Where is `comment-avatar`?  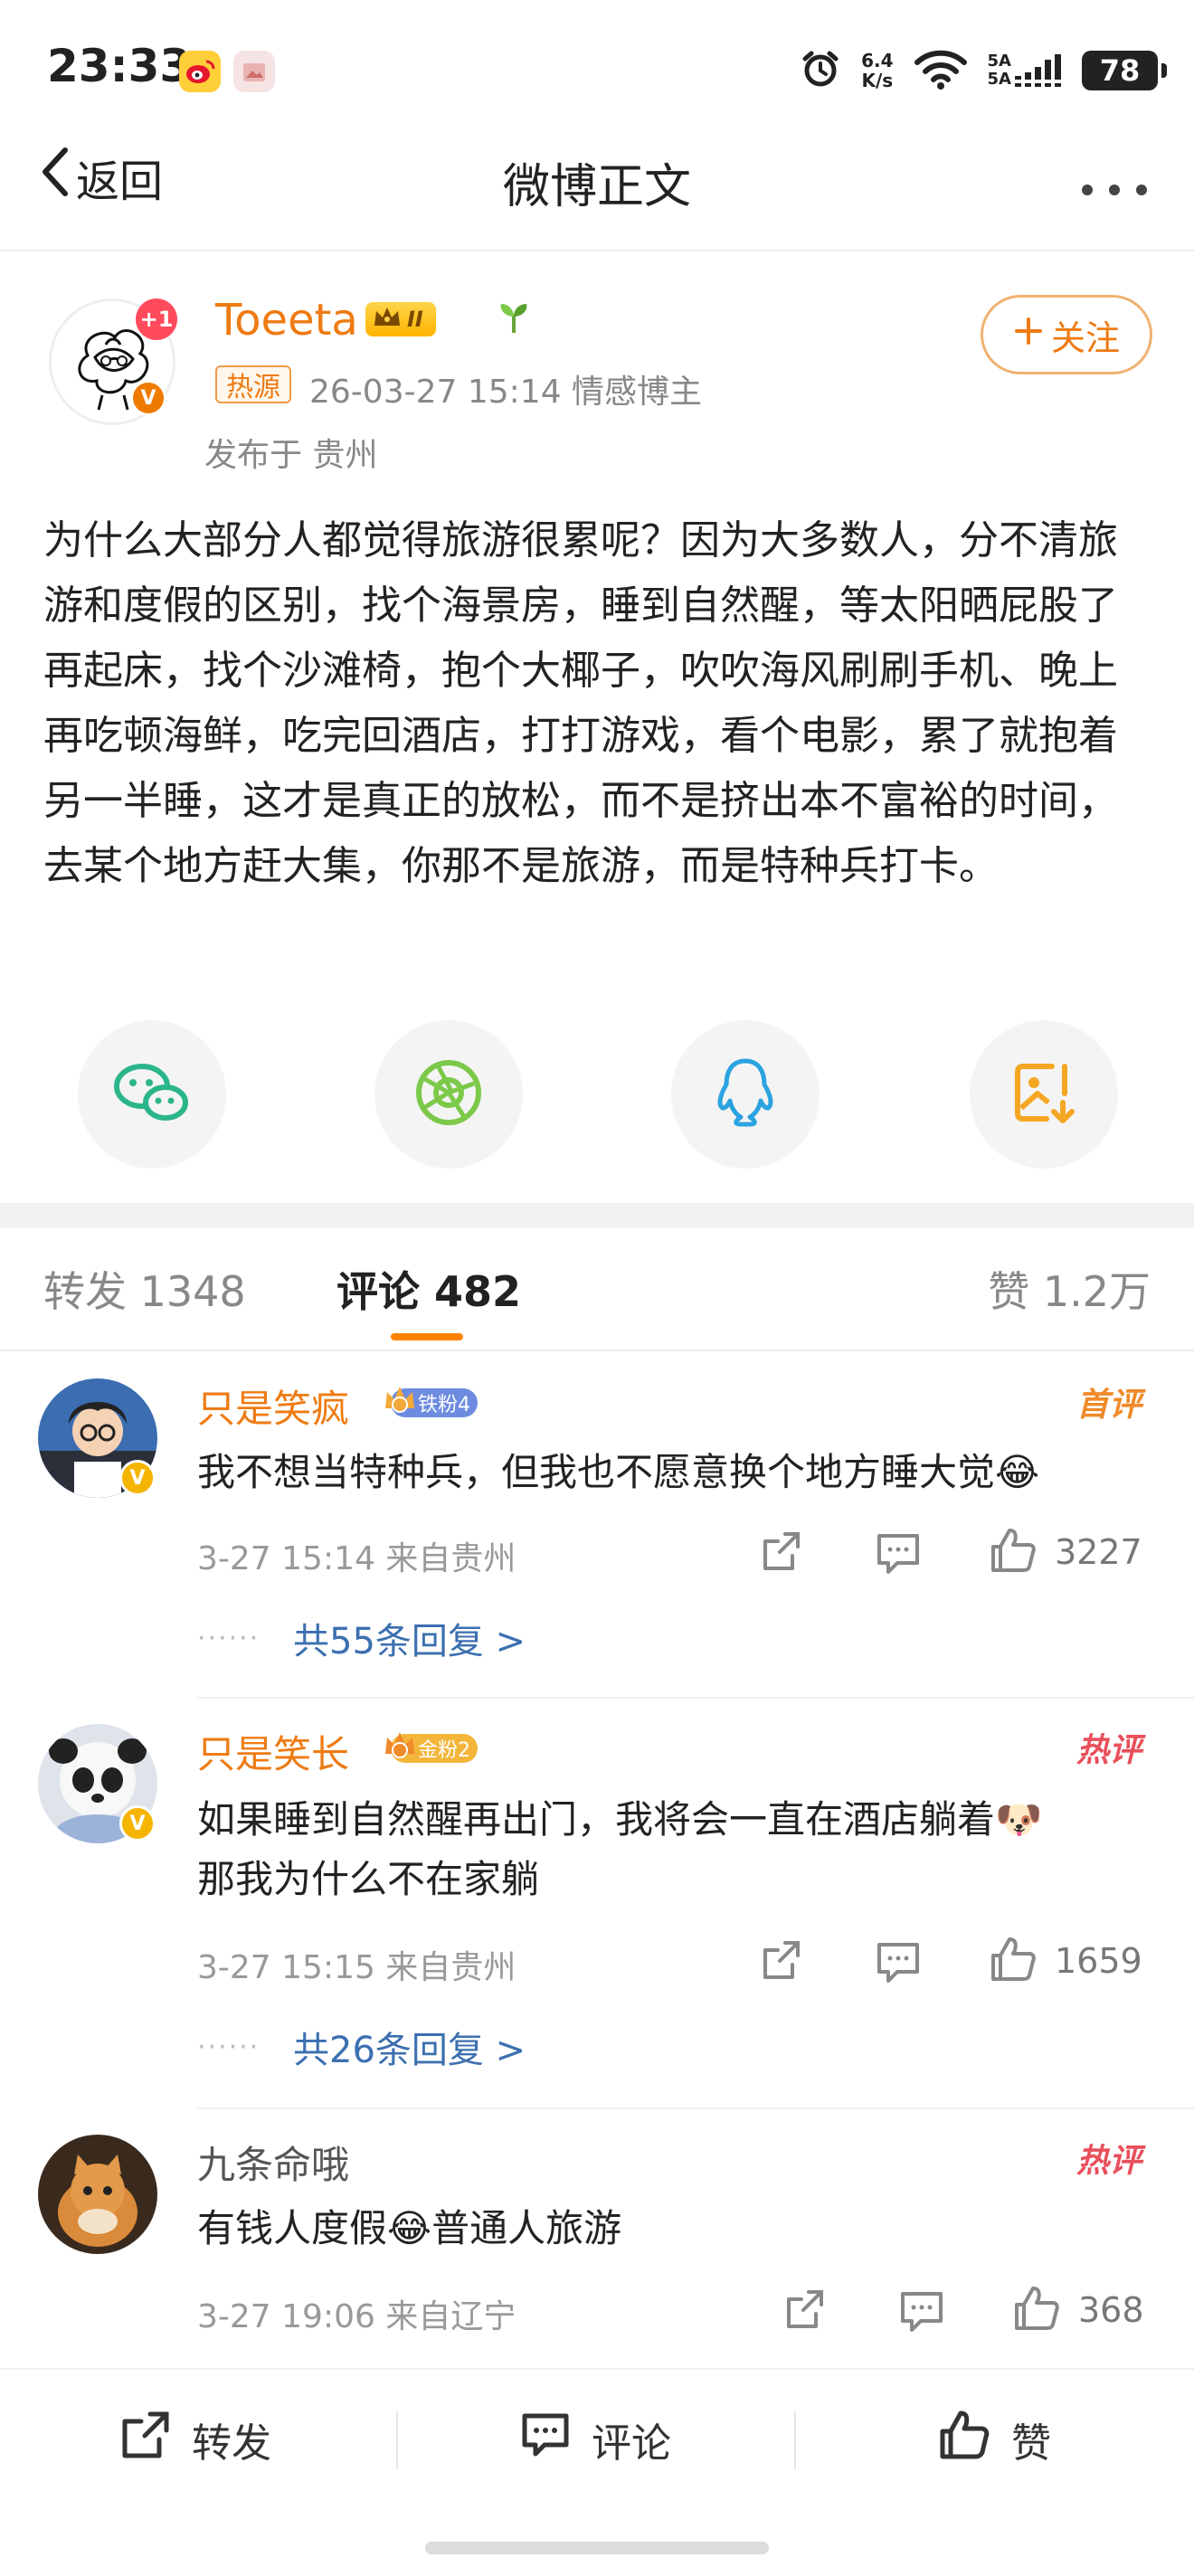 comment-avatar is located at coordinates (97, 2194).